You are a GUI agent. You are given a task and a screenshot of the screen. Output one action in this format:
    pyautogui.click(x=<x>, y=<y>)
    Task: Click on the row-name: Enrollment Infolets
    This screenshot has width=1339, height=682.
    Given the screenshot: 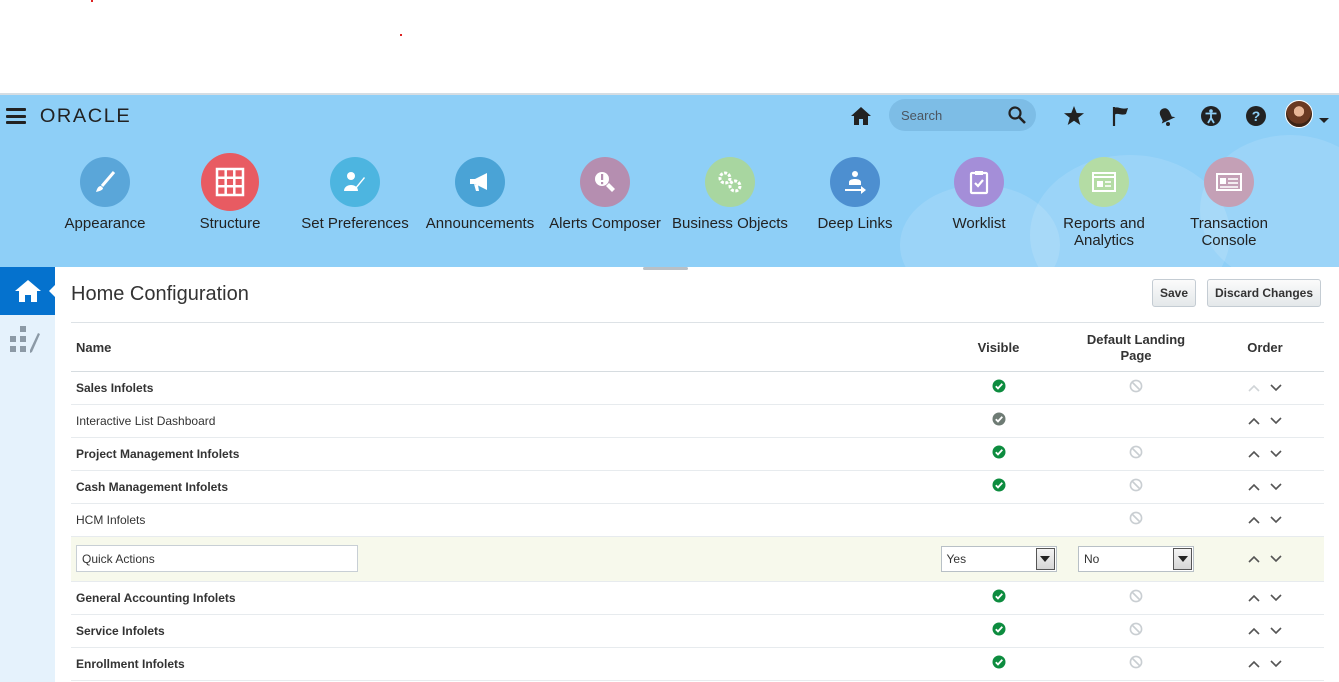 What is the action you would take?
    pyautogui.click(x=501, y=664)
    